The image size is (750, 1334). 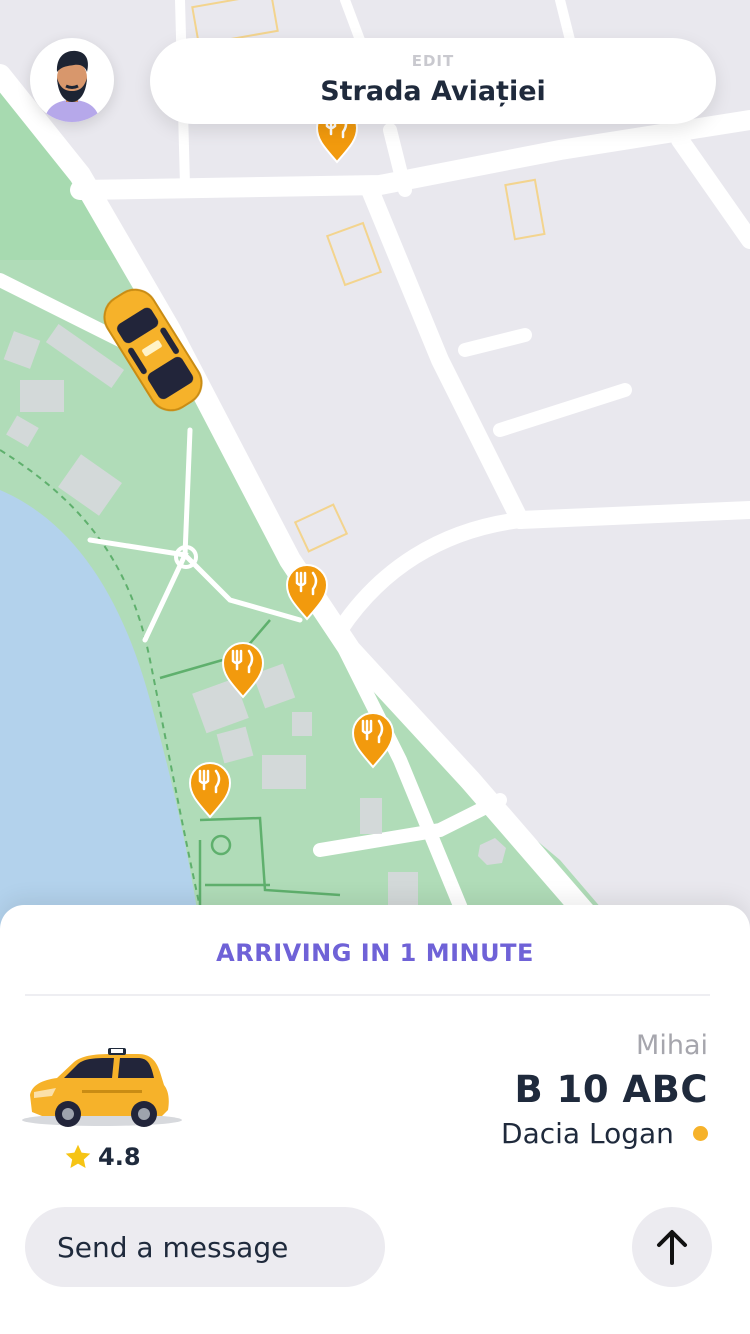 What do you see at coordinates (587, 1133) in the screenshot?
I see `car-model: Dacia Logan` at bounding box center [587, 1133].